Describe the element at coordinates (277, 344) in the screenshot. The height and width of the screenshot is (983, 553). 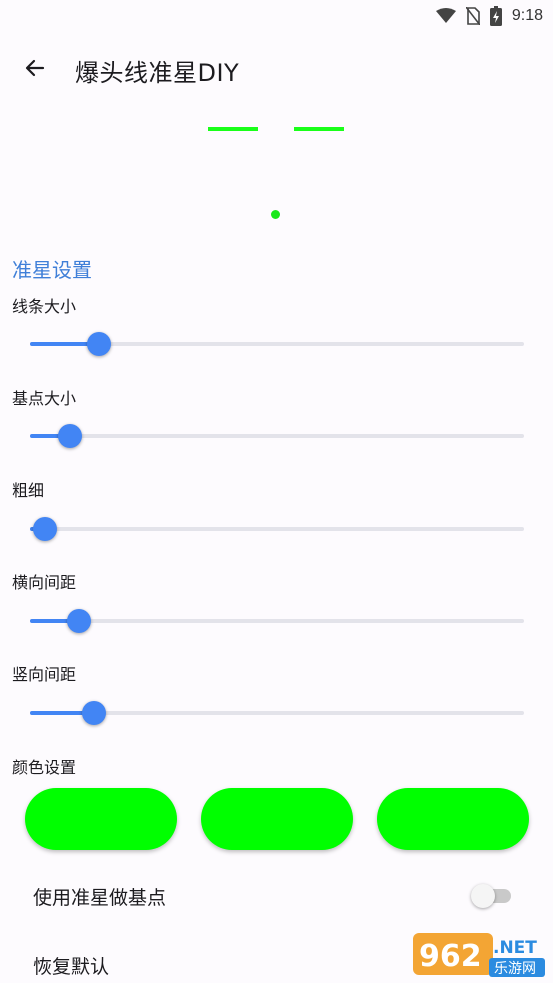
I see `line-size-slider` at that location.